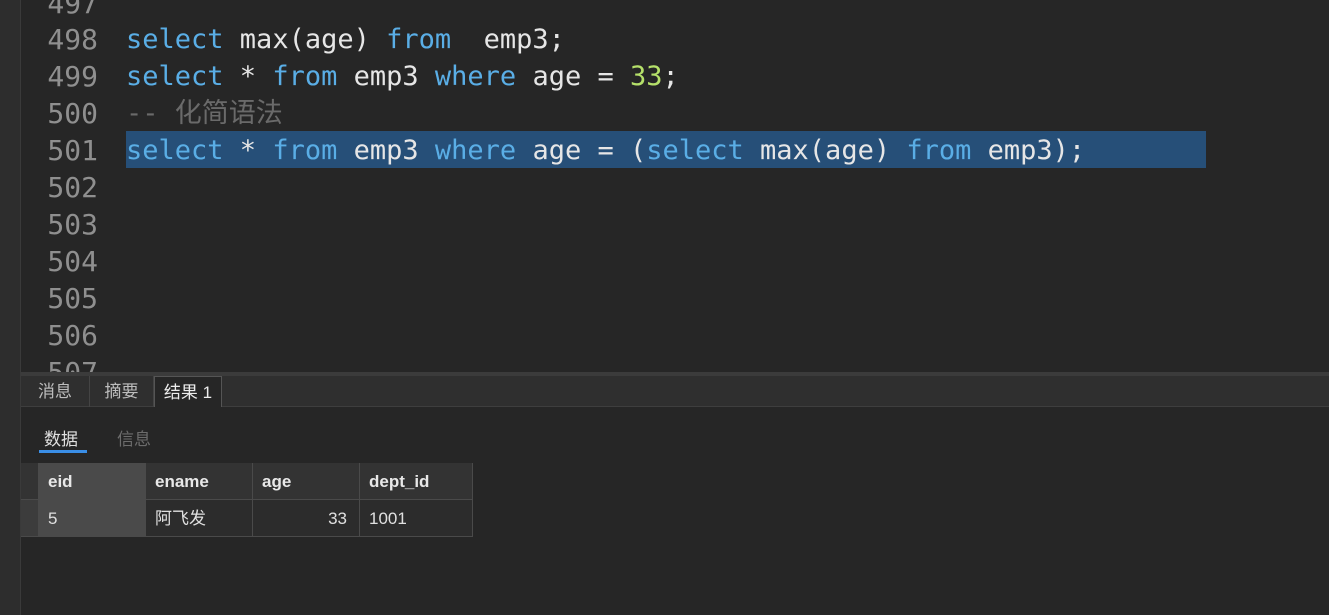 This screenshot has width=1329, height=615. Describe the element at coordinates (72, 150) in the screenshot. I see `line-number: 501` at that location.